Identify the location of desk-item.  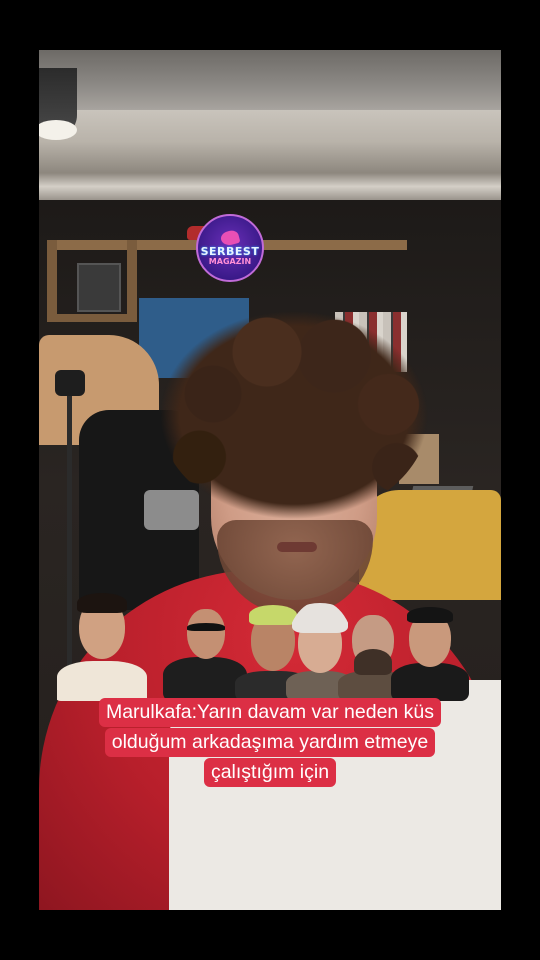
(171, 510).